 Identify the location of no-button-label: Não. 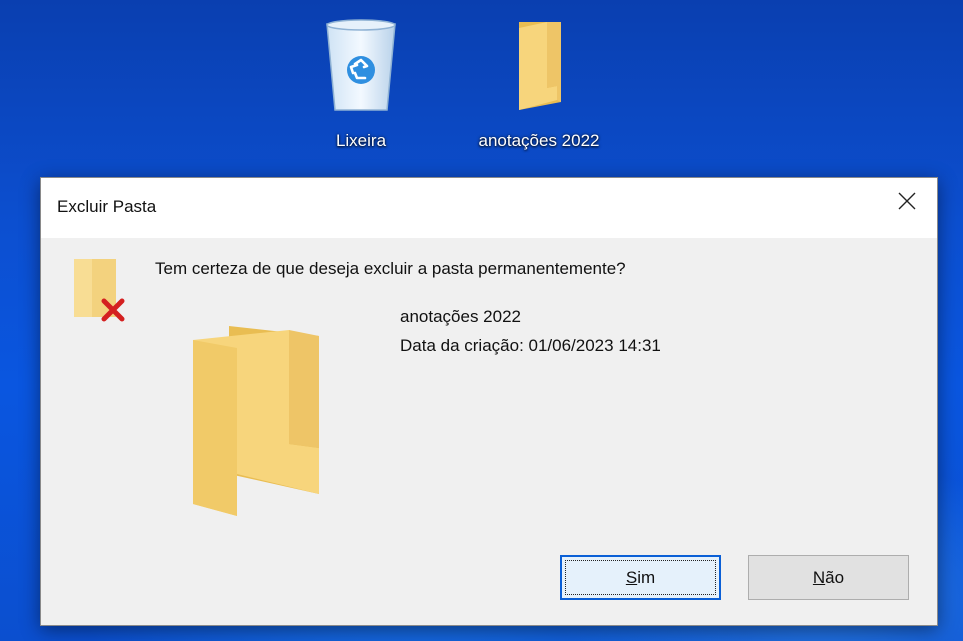
(828, 577).